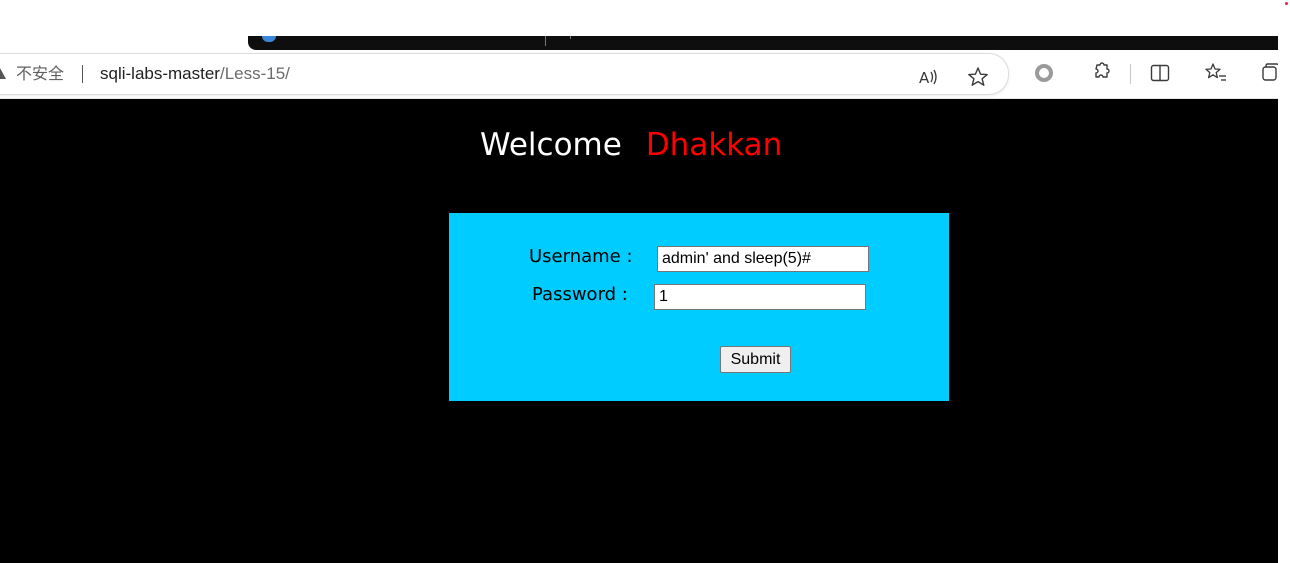 This screenshot has height=563, width=1290. I want to click on notification-dot, so click(1286, 3).